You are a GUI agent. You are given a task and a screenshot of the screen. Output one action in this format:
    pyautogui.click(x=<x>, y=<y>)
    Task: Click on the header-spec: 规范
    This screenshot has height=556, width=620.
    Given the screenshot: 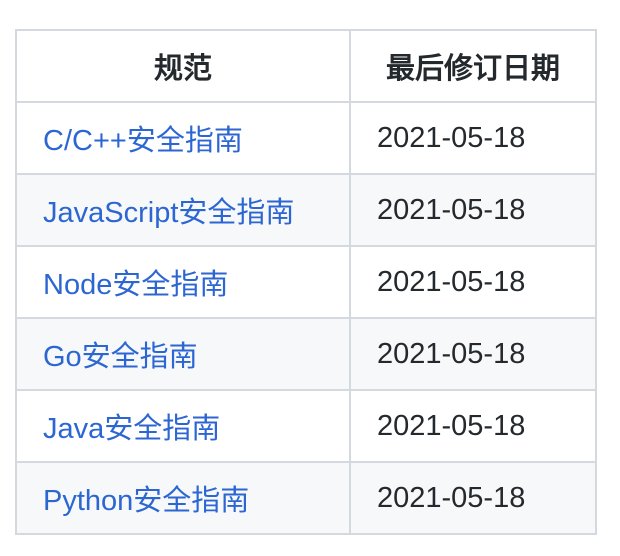 What is the action you would take?
    pyautogui.click(x=183, y=66)
    